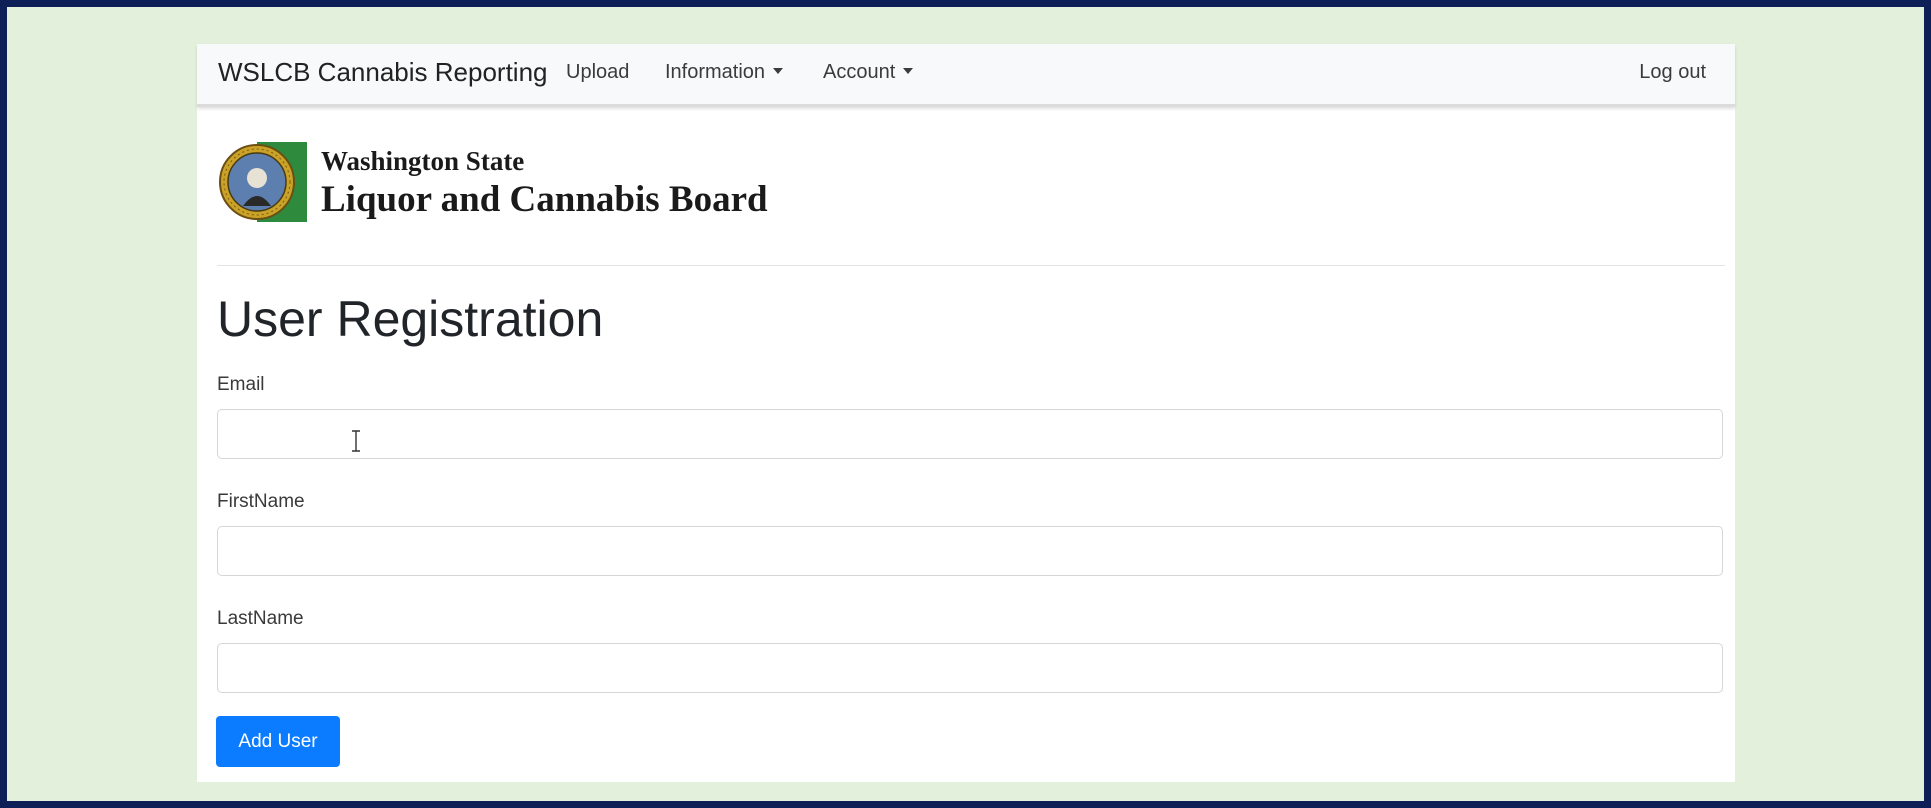 Image resolution: width=1931 pixels, height=808 pixels. What do you see at coordinates (1672, 72) in the screenshot?
I see `logout-link: Log out` at bounding box center [1672, 72].